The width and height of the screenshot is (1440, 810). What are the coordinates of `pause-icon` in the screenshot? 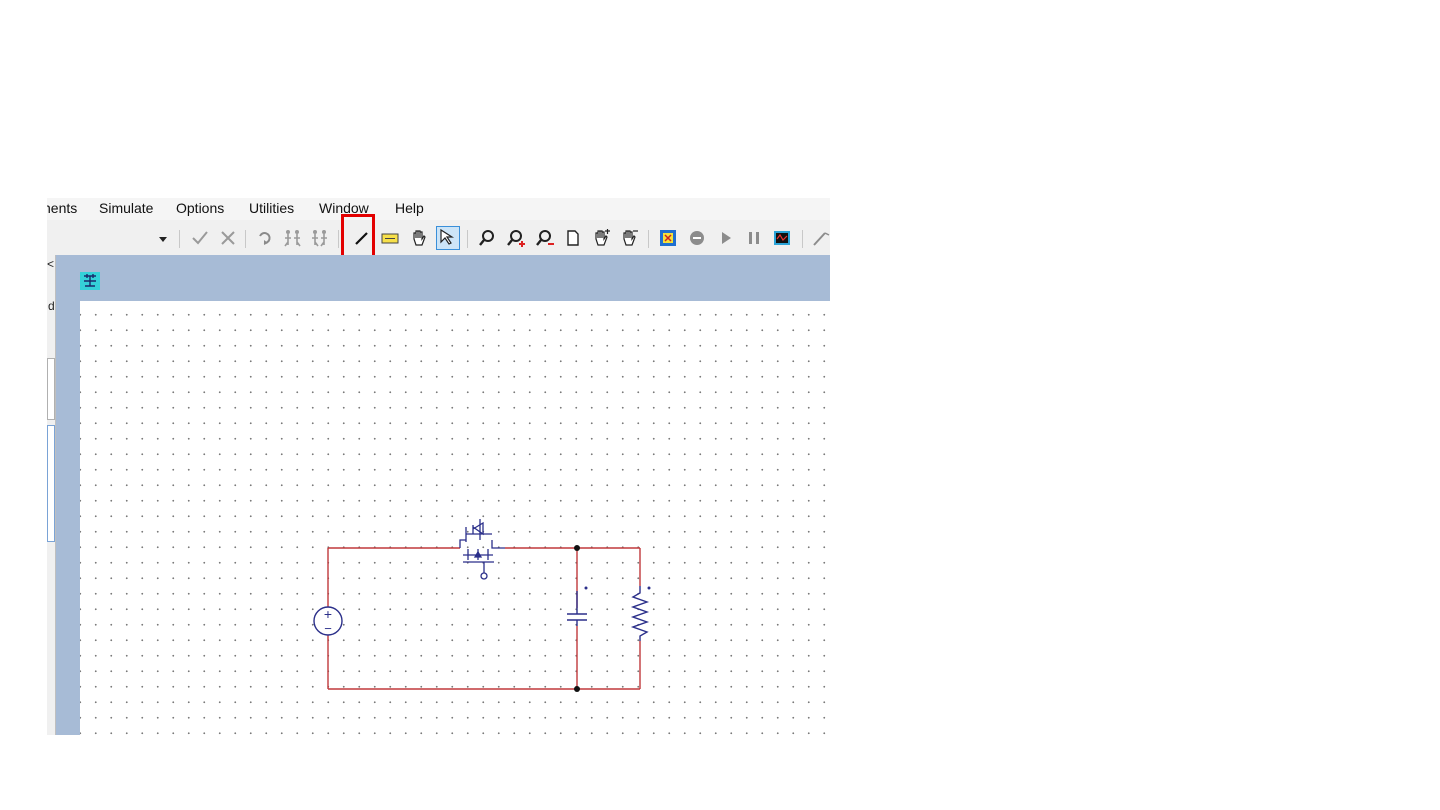 It's located at (754, 238).